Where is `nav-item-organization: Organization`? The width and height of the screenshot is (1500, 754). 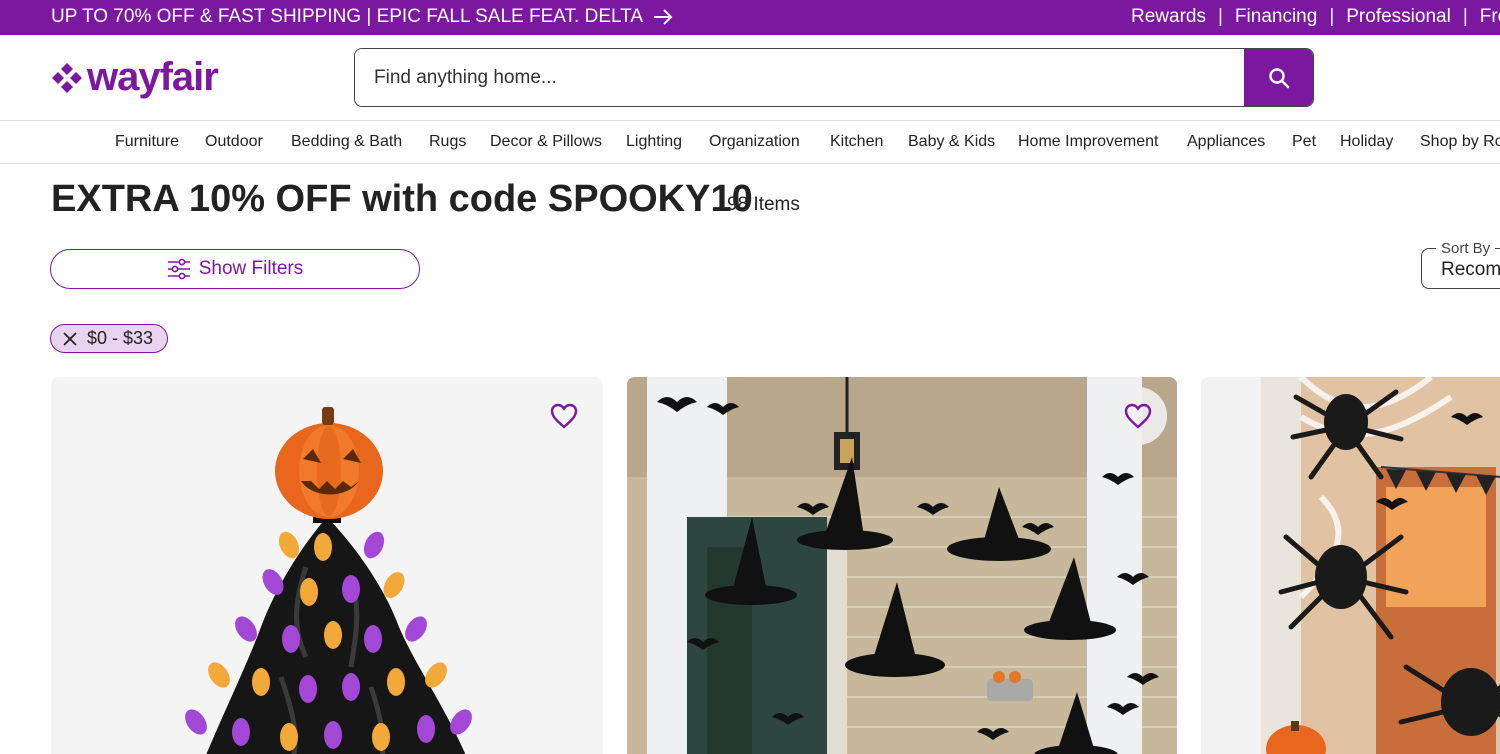
nav-item-organization: Organization is located at coordinates (754, 142).